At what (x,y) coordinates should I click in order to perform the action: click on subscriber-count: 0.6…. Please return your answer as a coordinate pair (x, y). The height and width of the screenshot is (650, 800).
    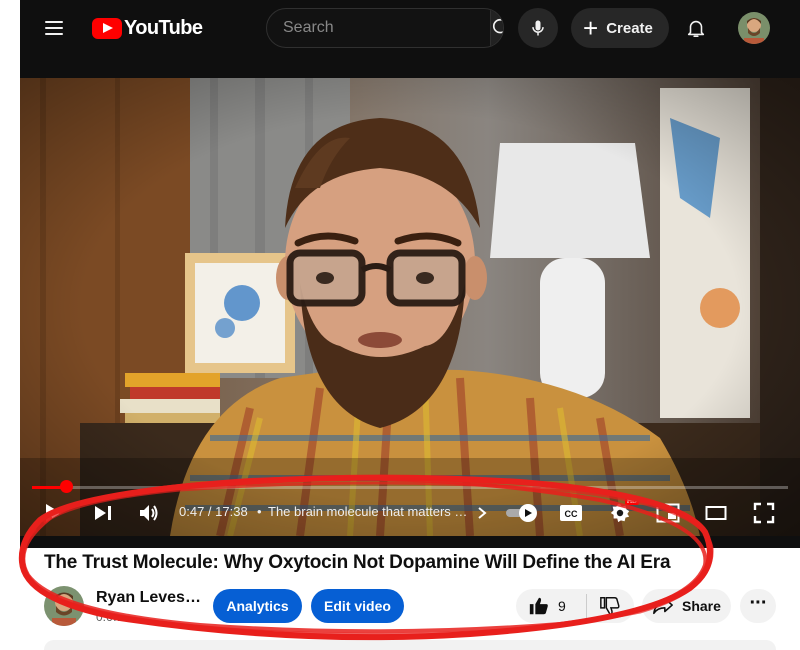
    Looking at the image, I should click on (110, 617).